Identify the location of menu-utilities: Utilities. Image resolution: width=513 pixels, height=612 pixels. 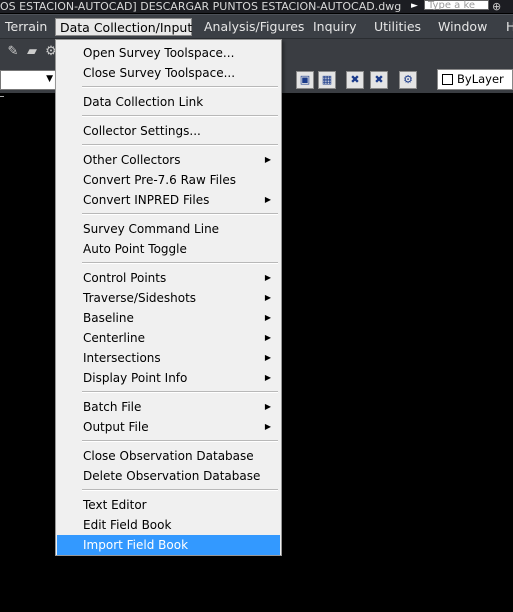
(397, 27).